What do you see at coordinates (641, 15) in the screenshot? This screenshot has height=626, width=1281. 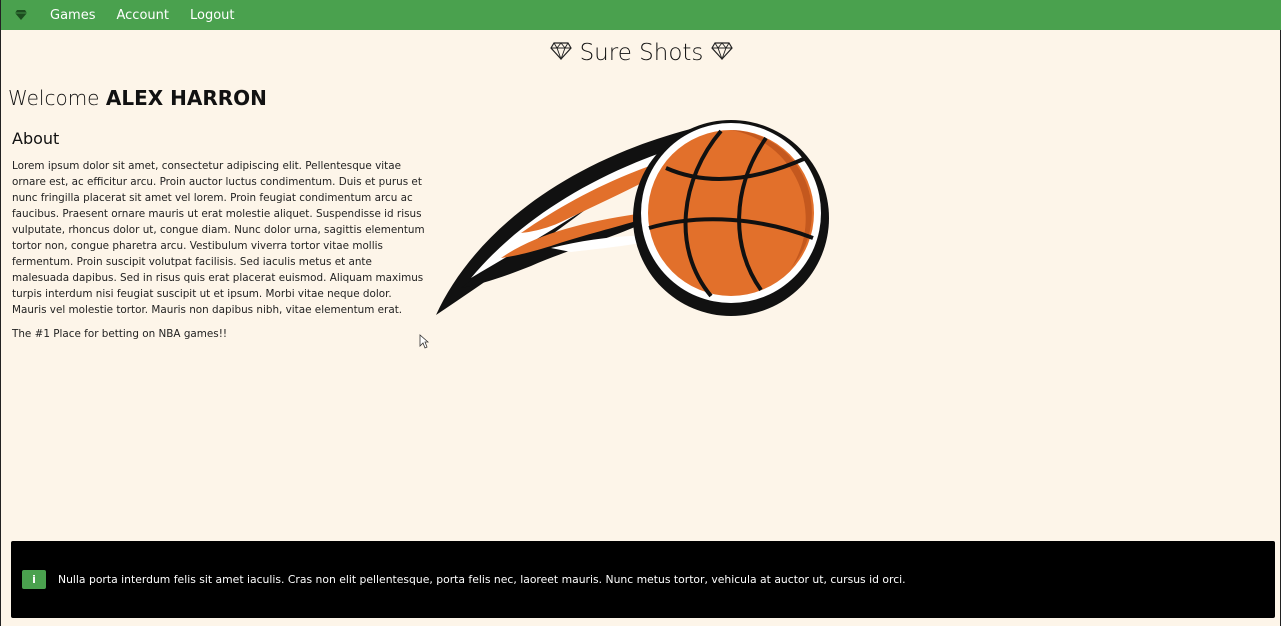 I see `top-navbar: Games Account Logout` at bounding box center [641, 15].